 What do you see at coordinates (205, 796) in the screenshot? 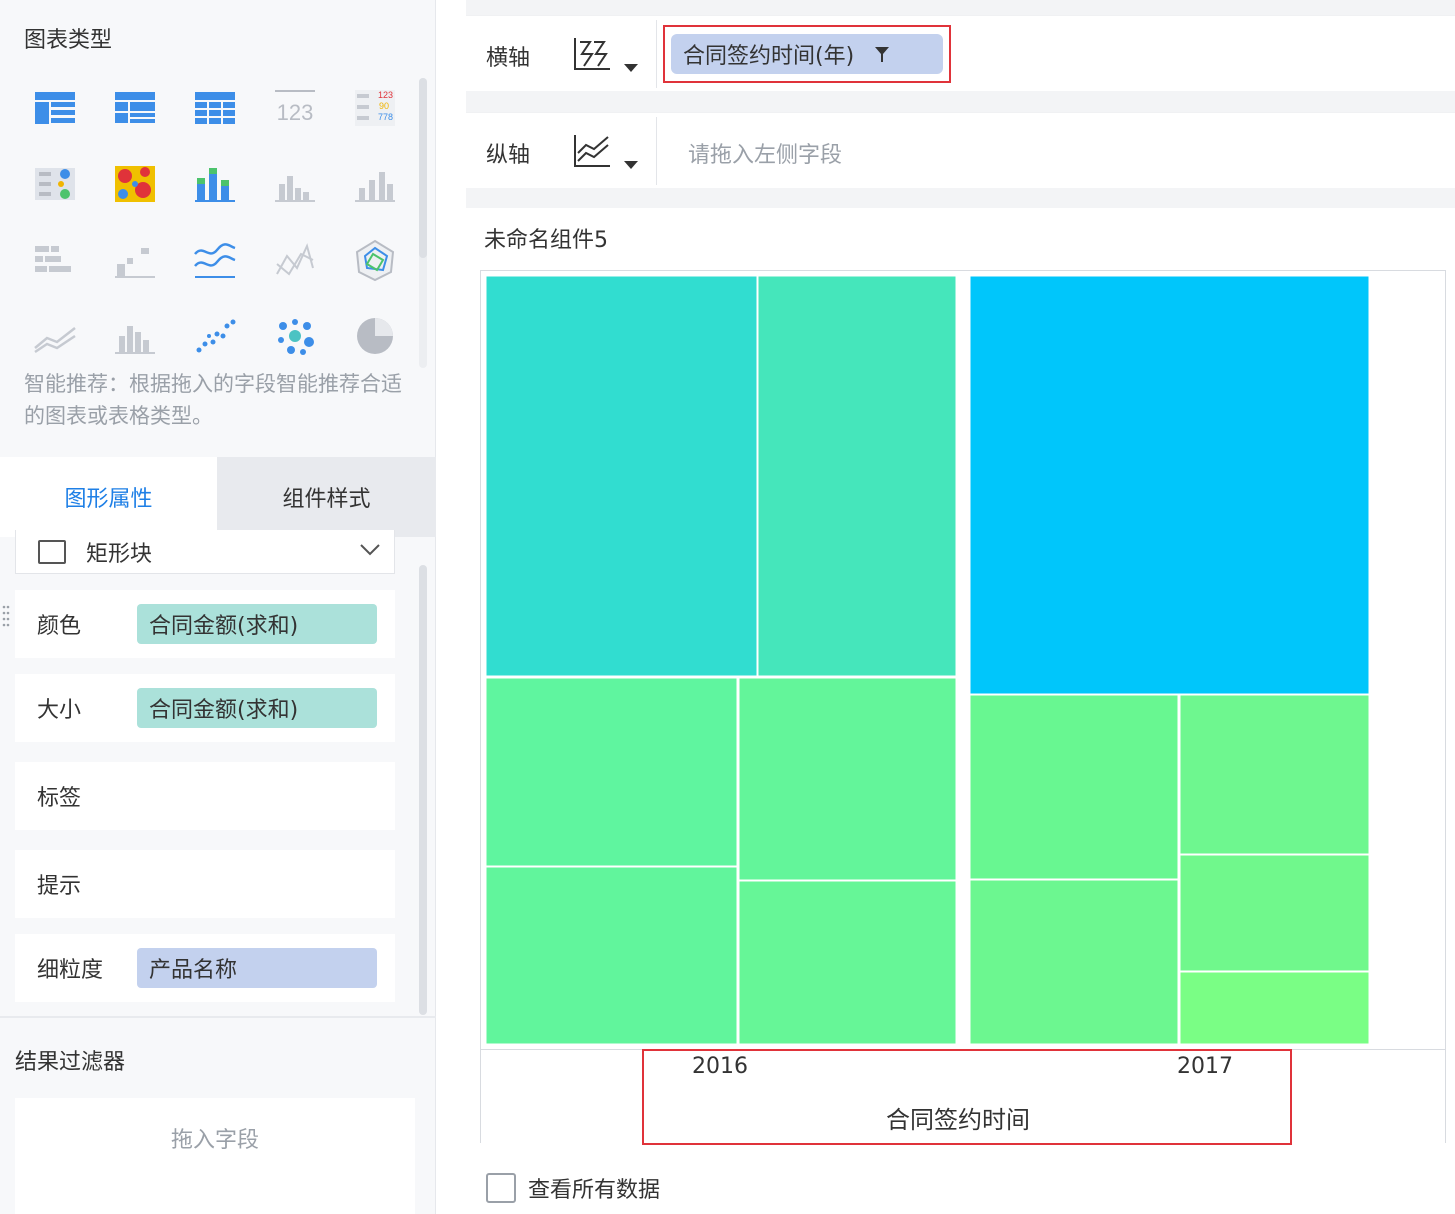
I see `property-label: 标签` at bounding box center [205, 796].